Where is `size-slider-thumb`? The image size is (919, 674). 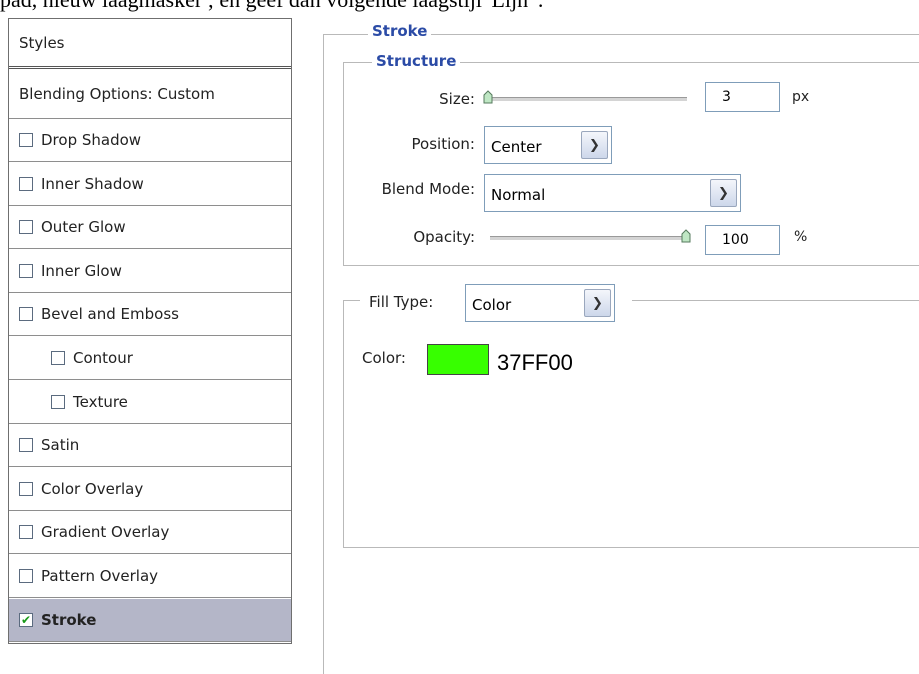 size-slider-thumb is located at coordinates (488, 97).